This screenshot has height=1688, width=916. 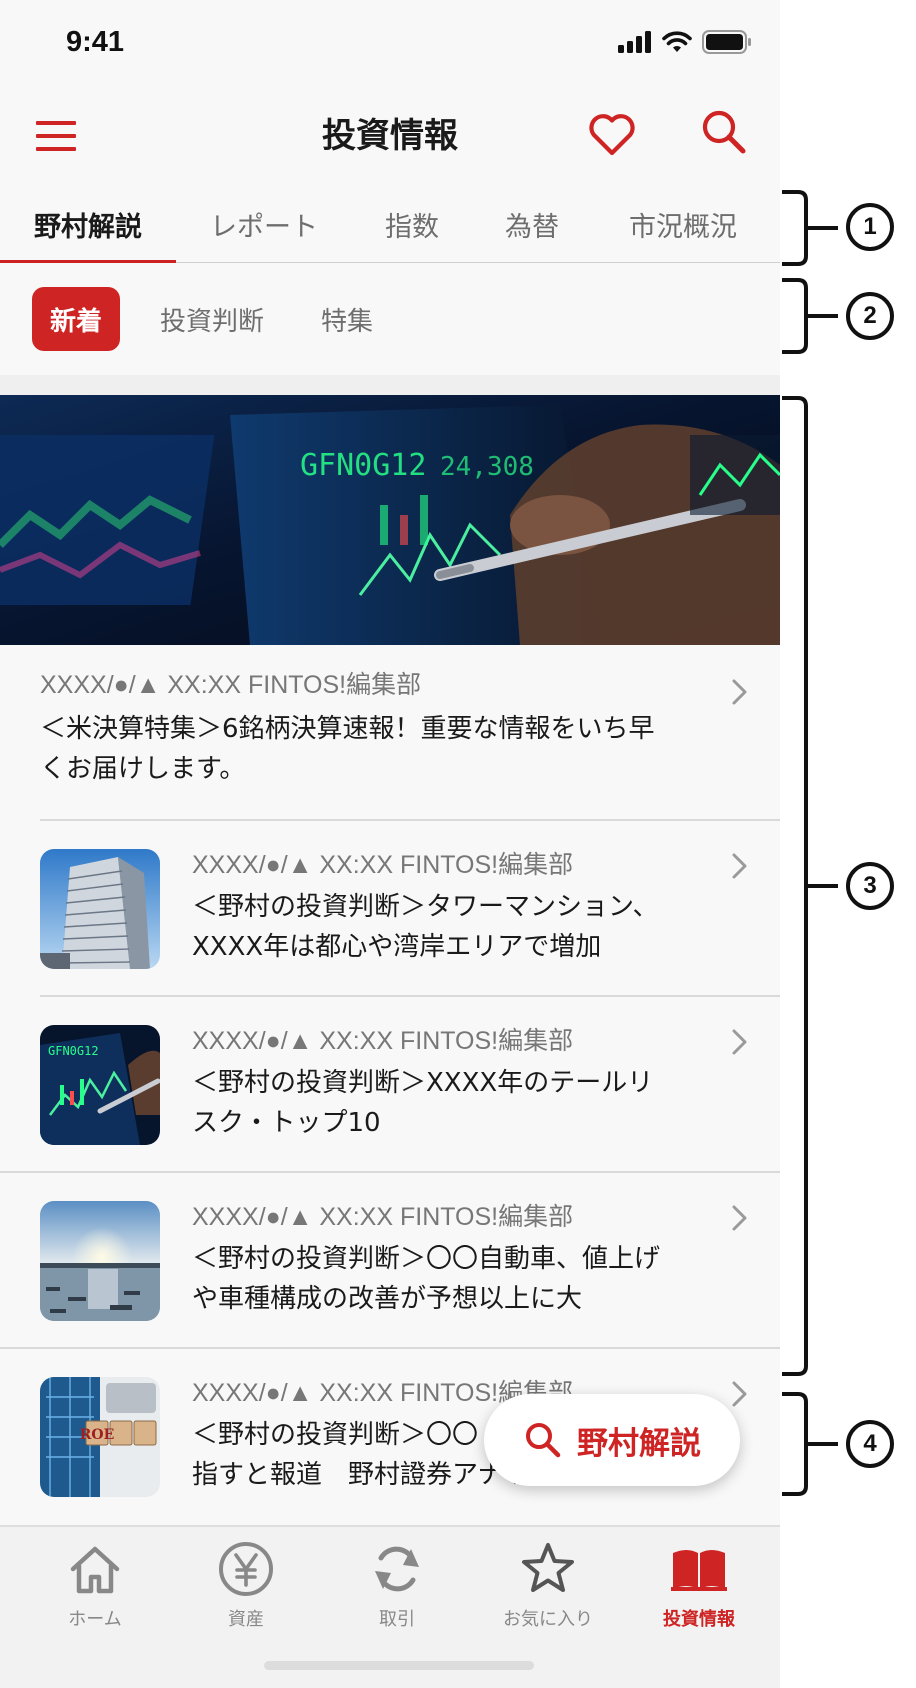 I want to click on svg-text: ROE, so click(x=97, y=1435).